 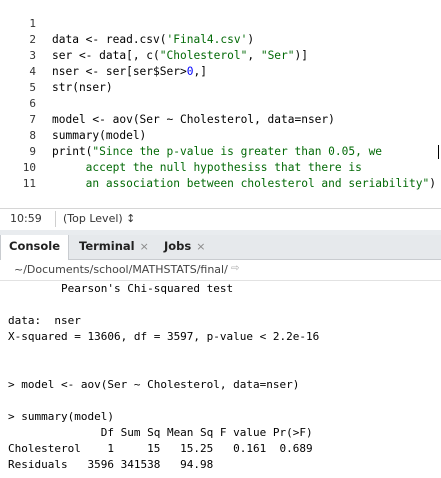 I want to click on code-text: ), so click(x=432, y=183).